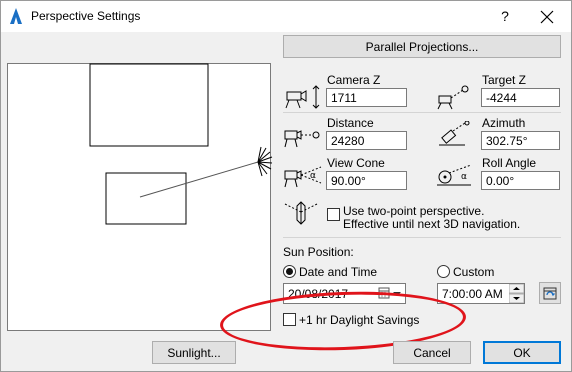 Image resolution: width=572 pixels, height=372 pixels. What do you see at coordinates (474, 272) in the screenshot?
I see `custom-label: Custom` at bounding box center [474, 272].